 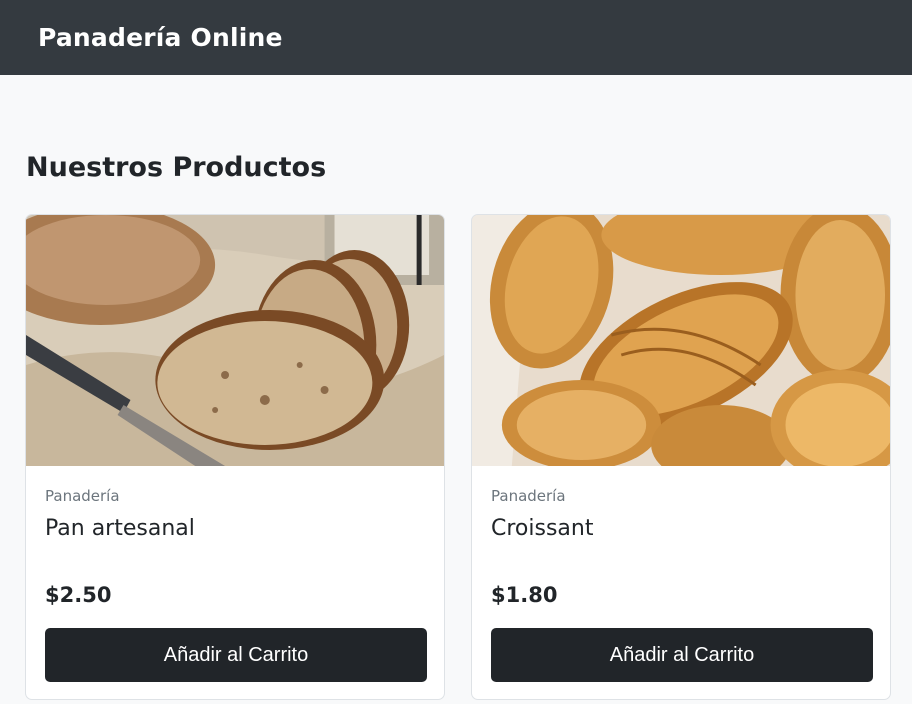 I want to click on product-name: Pan artesanal, so click(x=120, y=528).